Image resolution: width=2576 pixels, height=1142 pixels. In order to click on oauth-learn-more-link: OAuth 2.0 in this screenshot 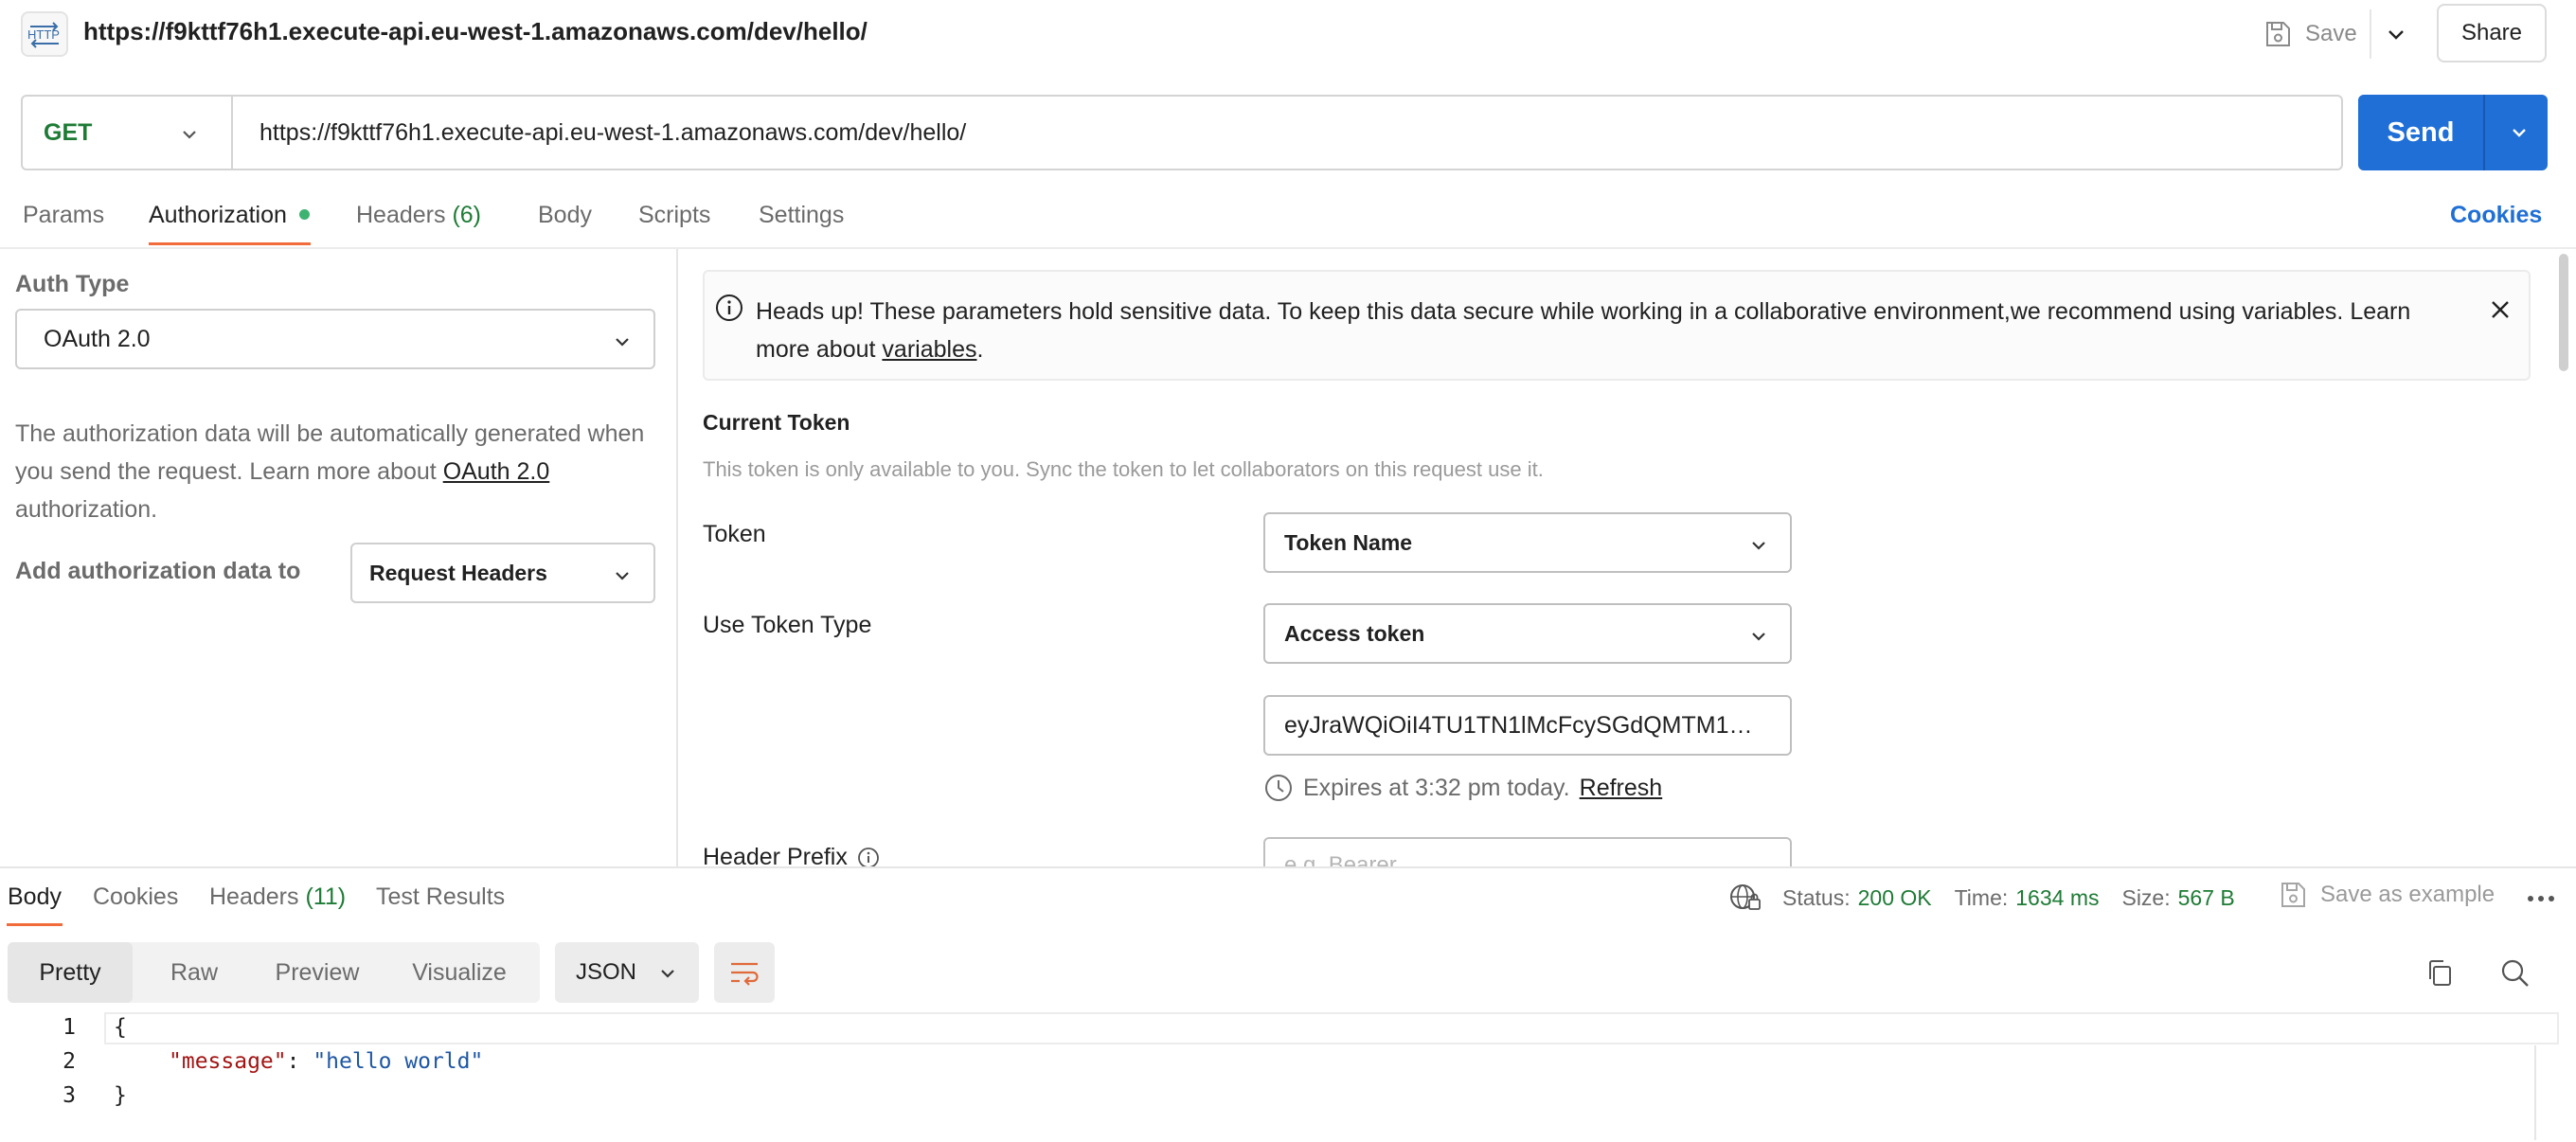, I will do `click(496, 472)`.